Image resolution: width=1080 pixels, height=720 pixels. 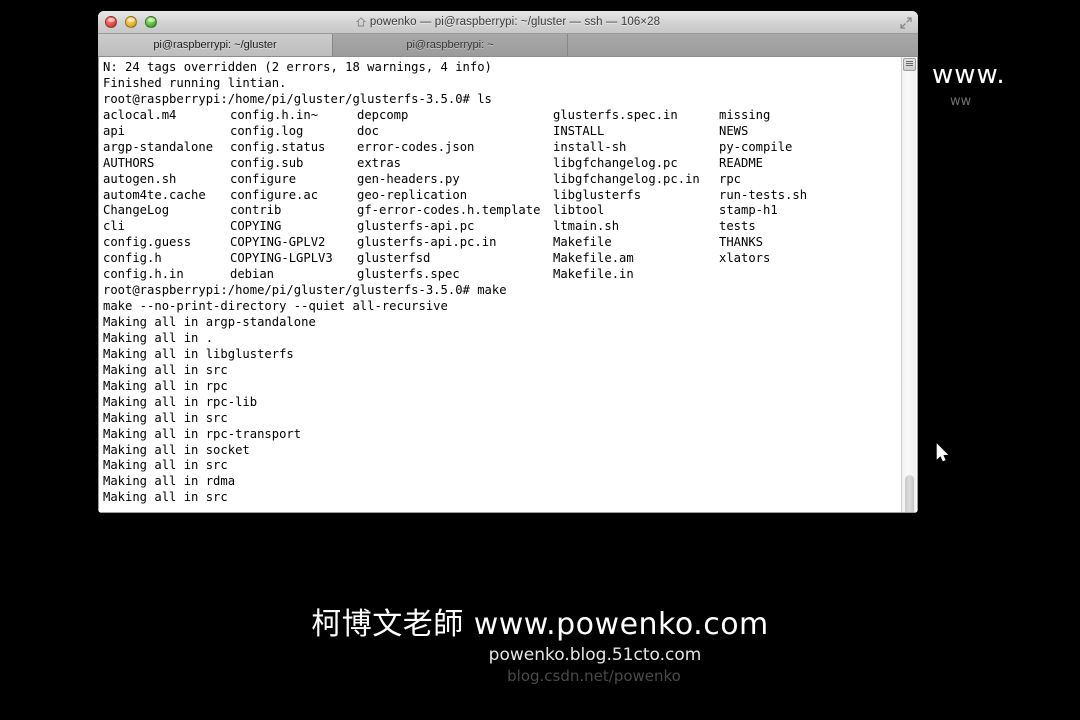 What do you see at coordinates (281, 258) in the screenshot?
I see `terminal-file-entry: COPYING-LGPLV3` at bounding box center [281, 258].